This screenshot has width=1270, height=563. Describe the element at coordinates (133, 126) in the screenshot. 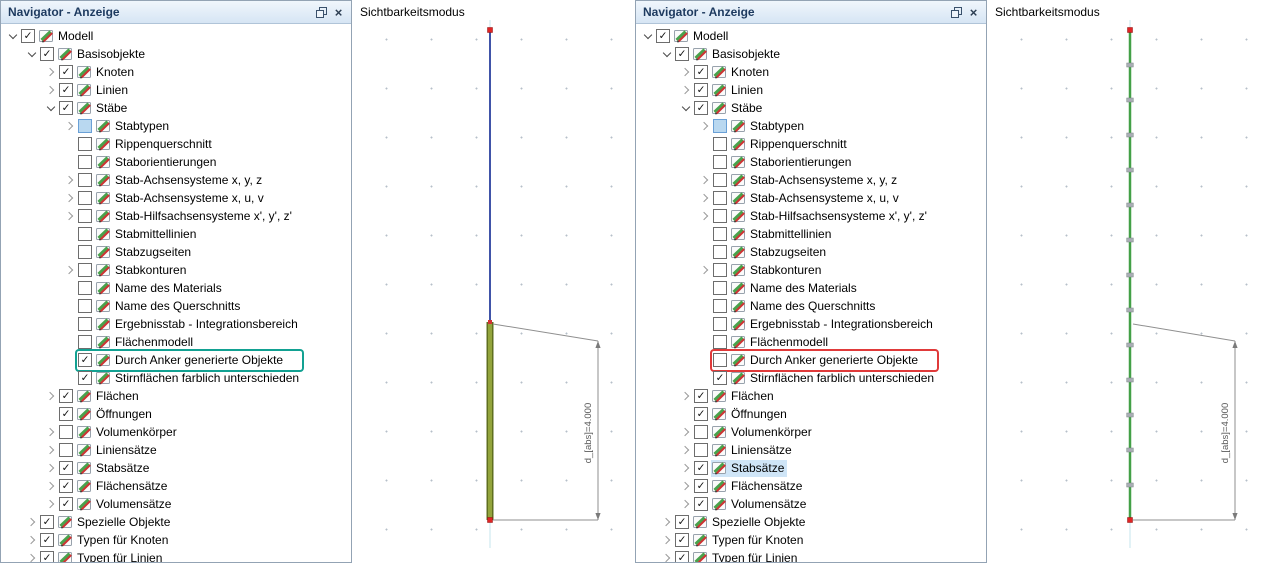

I see `tree-item: Stabtypen` at that location.